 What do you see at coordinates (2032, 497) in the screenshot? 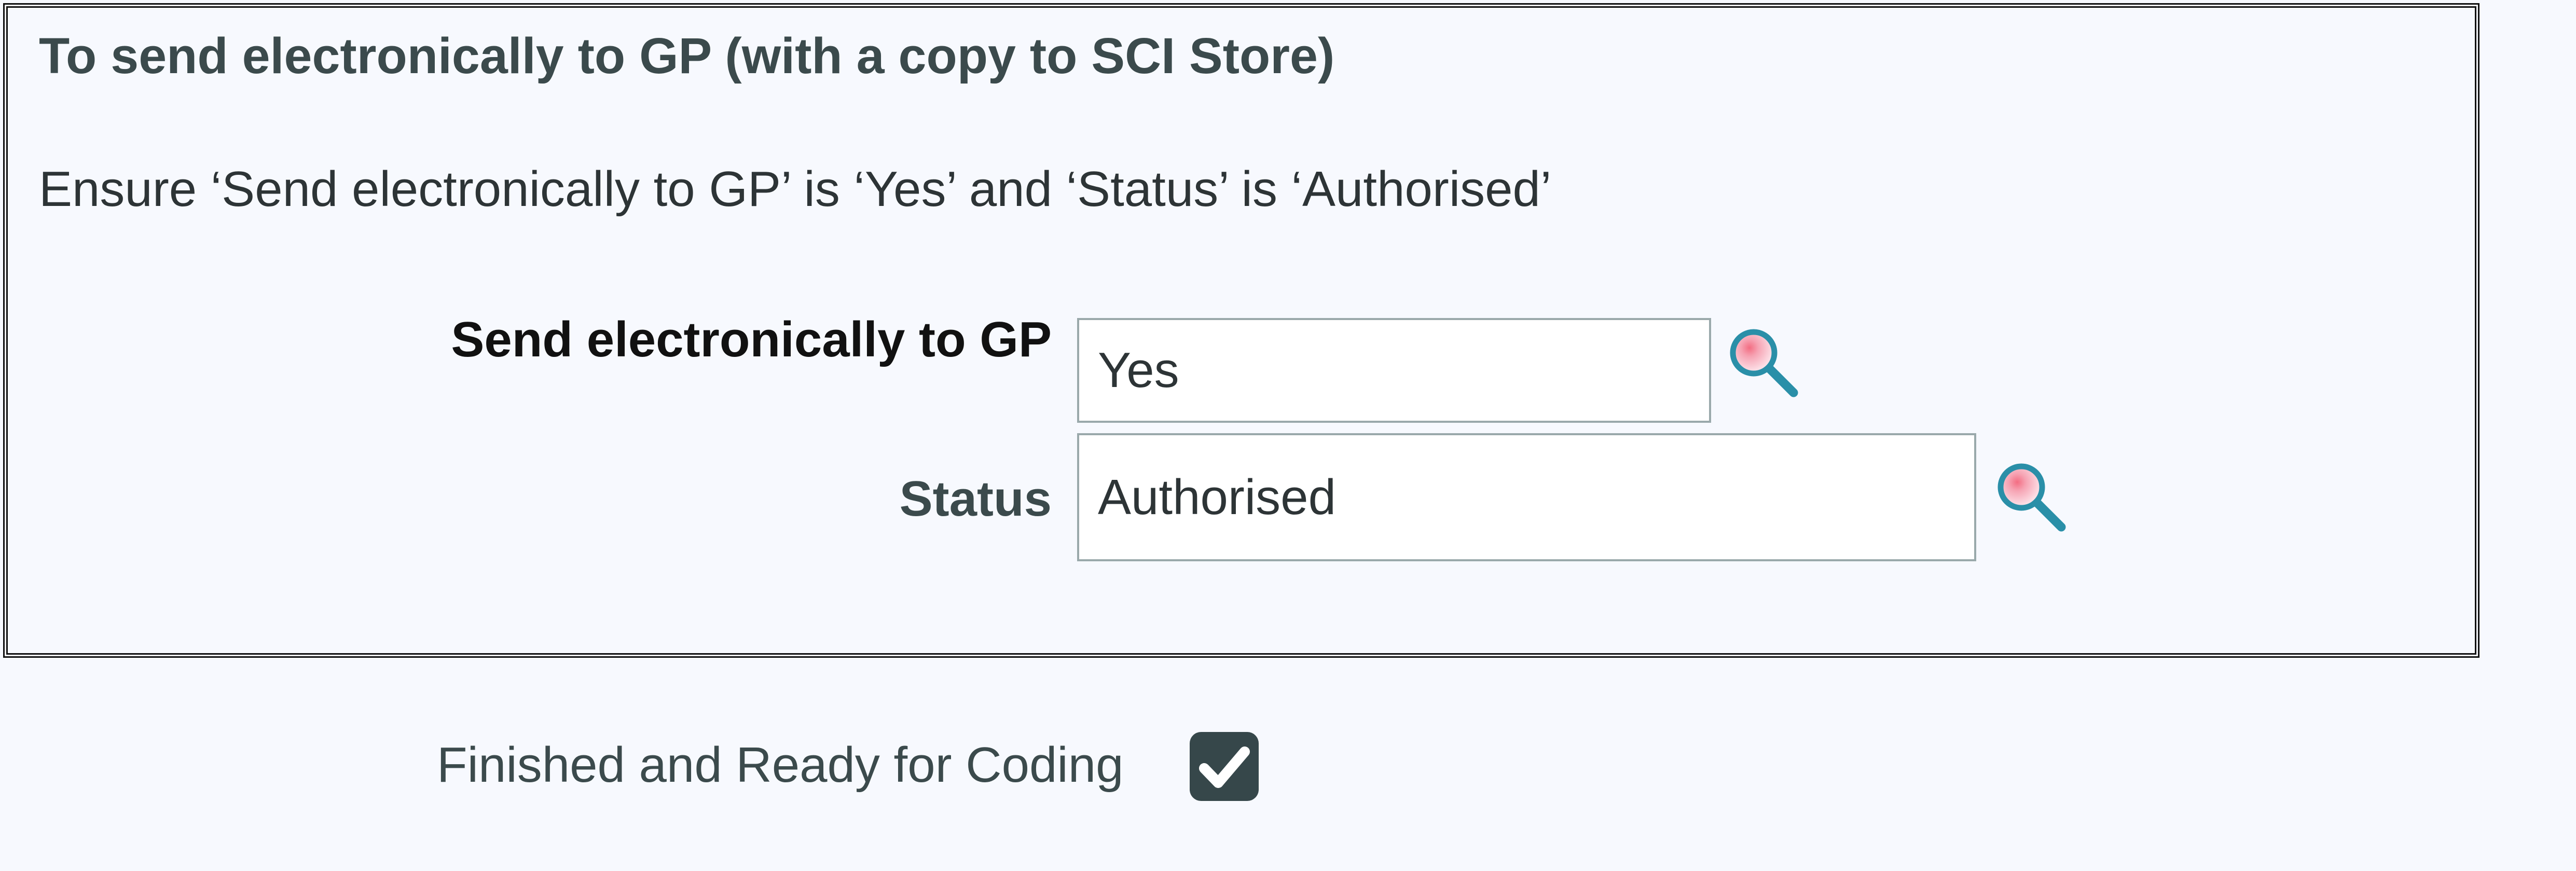
I see `status-lookup-icon` at bounding box center [2032, 497].